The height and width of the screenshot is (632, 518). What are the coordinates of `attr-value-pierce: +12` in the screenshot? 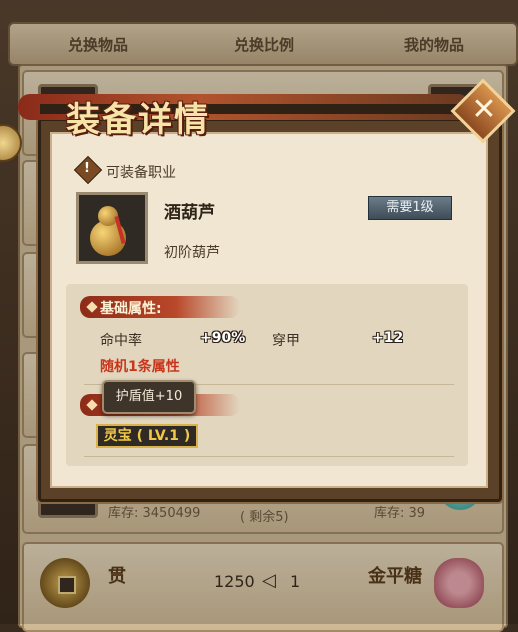 It's located at (388, 338).